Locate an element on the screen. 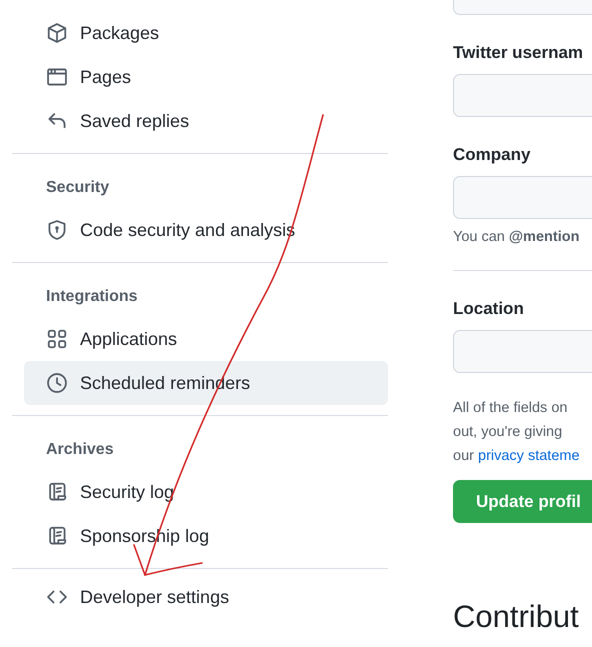  sidebar-item: Applications is located at coordinates (206, 339).